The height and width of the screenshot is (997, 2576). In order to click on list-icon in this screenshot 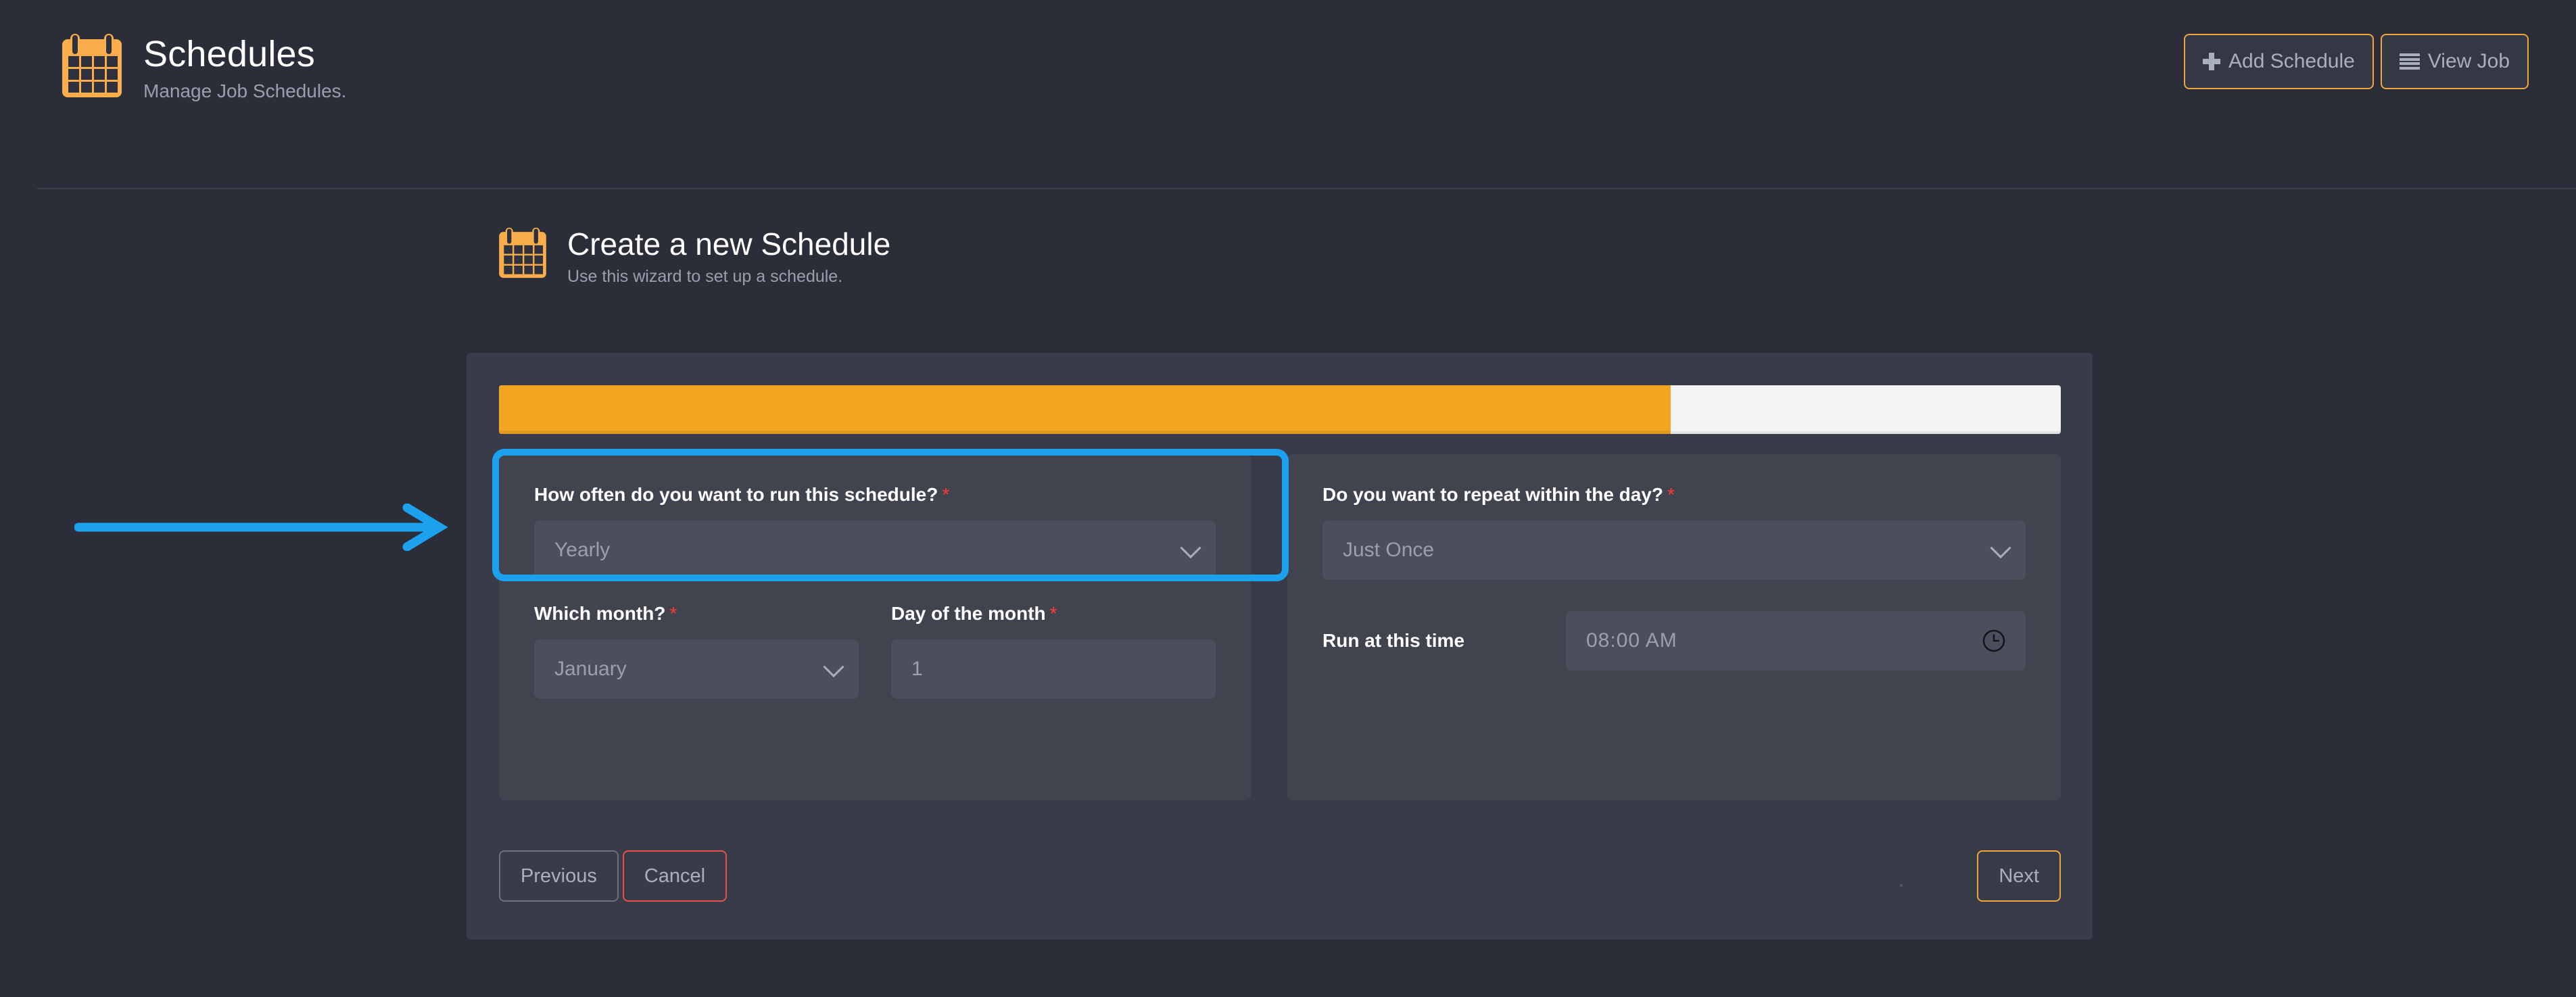, I will do `click(2409, 61)`.